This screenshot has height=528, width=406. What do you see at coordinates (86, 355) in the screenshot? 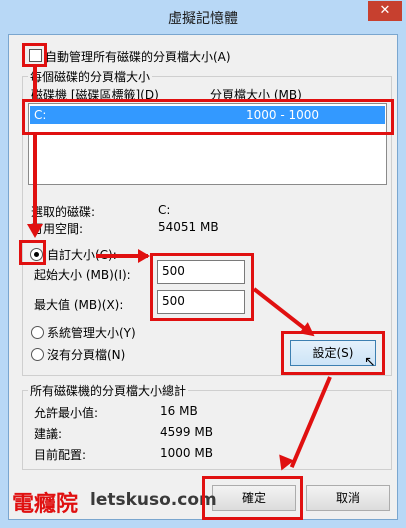
I see `no-paging-label: 沒有分頁檔(N)` at bounding box center [86, 355].